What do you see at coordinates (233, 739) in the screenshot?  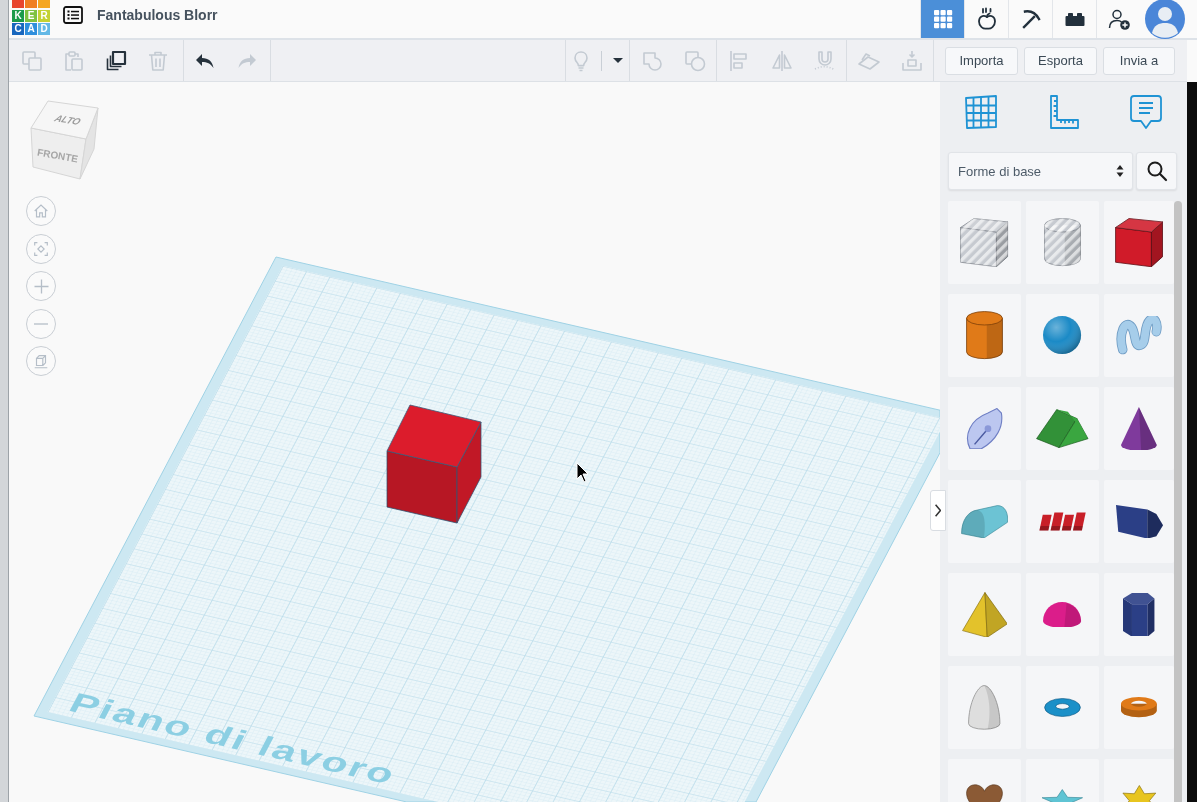 I see `workplane-label: Piano di lavoro` at bounding box center [233, 739].